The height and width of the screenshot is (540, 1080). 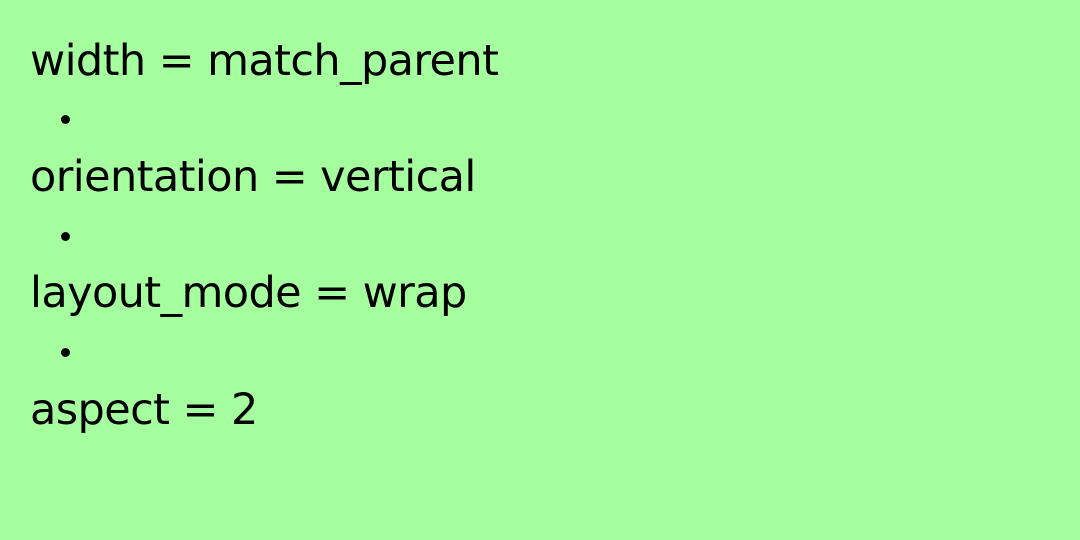 What do you see at coordinates (253, 177) in the screenshot?
I see `property-orientation: orientation = vertical` at bounding box center [253, 177].